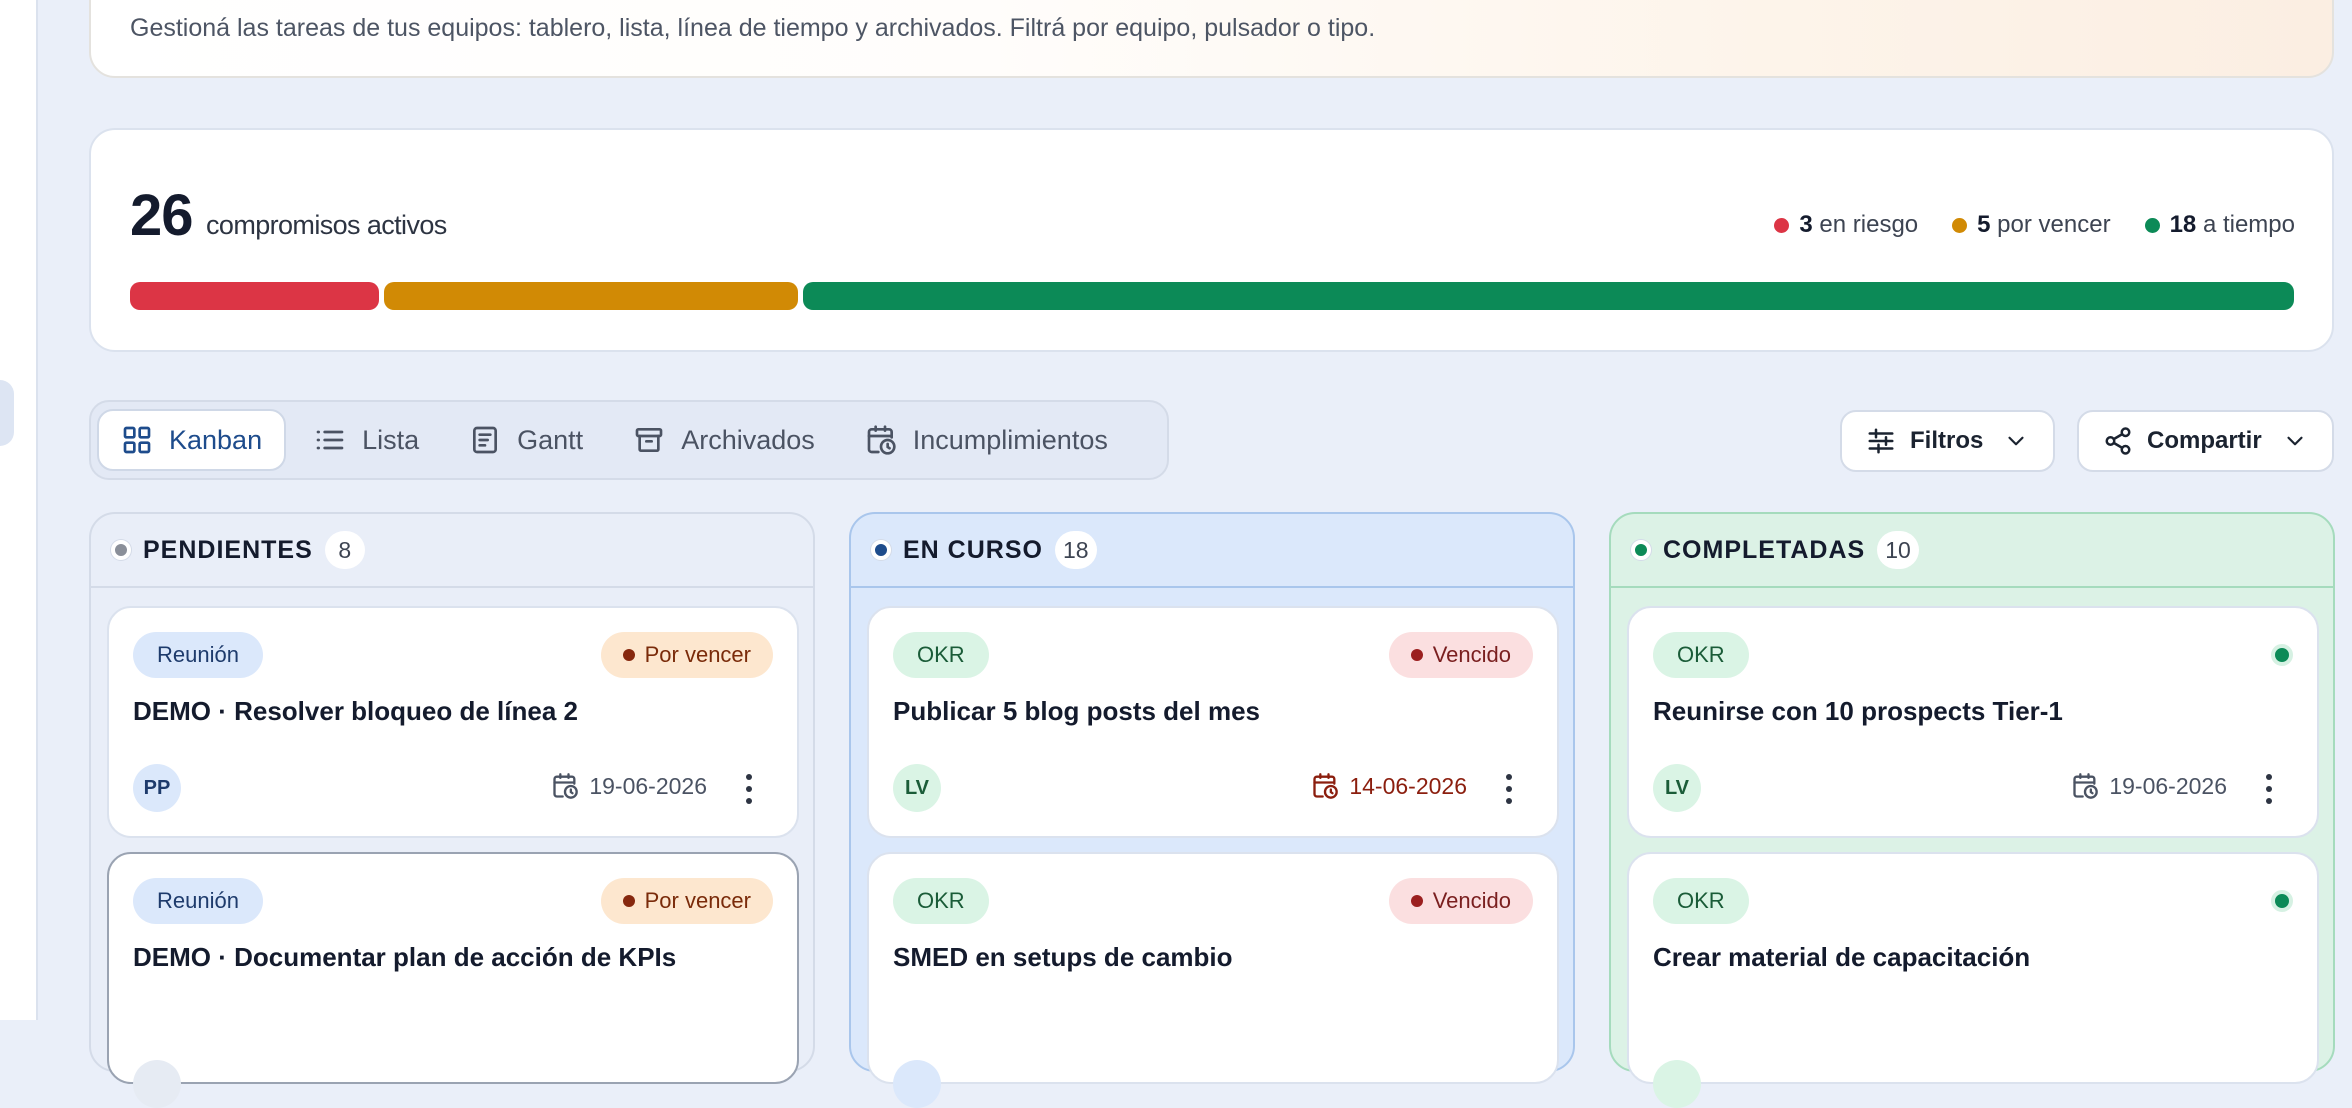  I want to click on column-title: COMPLETADAS, so click(1764, 549).